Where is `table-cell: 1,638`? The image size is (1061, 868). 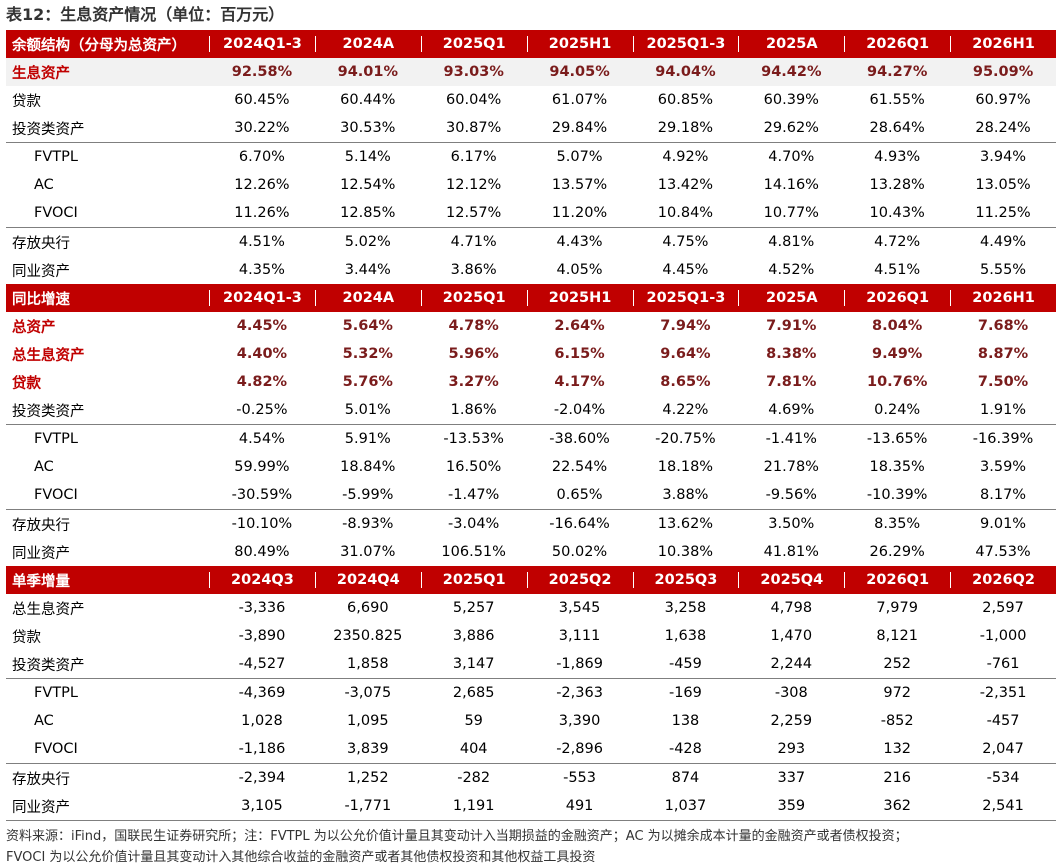
table-cell: 1,638 is located at coordinates (685, 636).